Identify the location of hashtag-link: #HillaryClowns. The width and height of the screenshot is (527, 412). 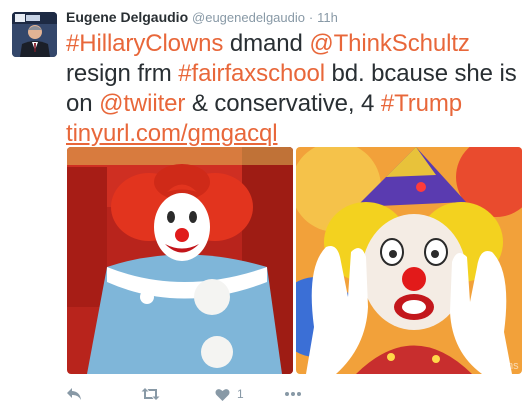
(144, 43).